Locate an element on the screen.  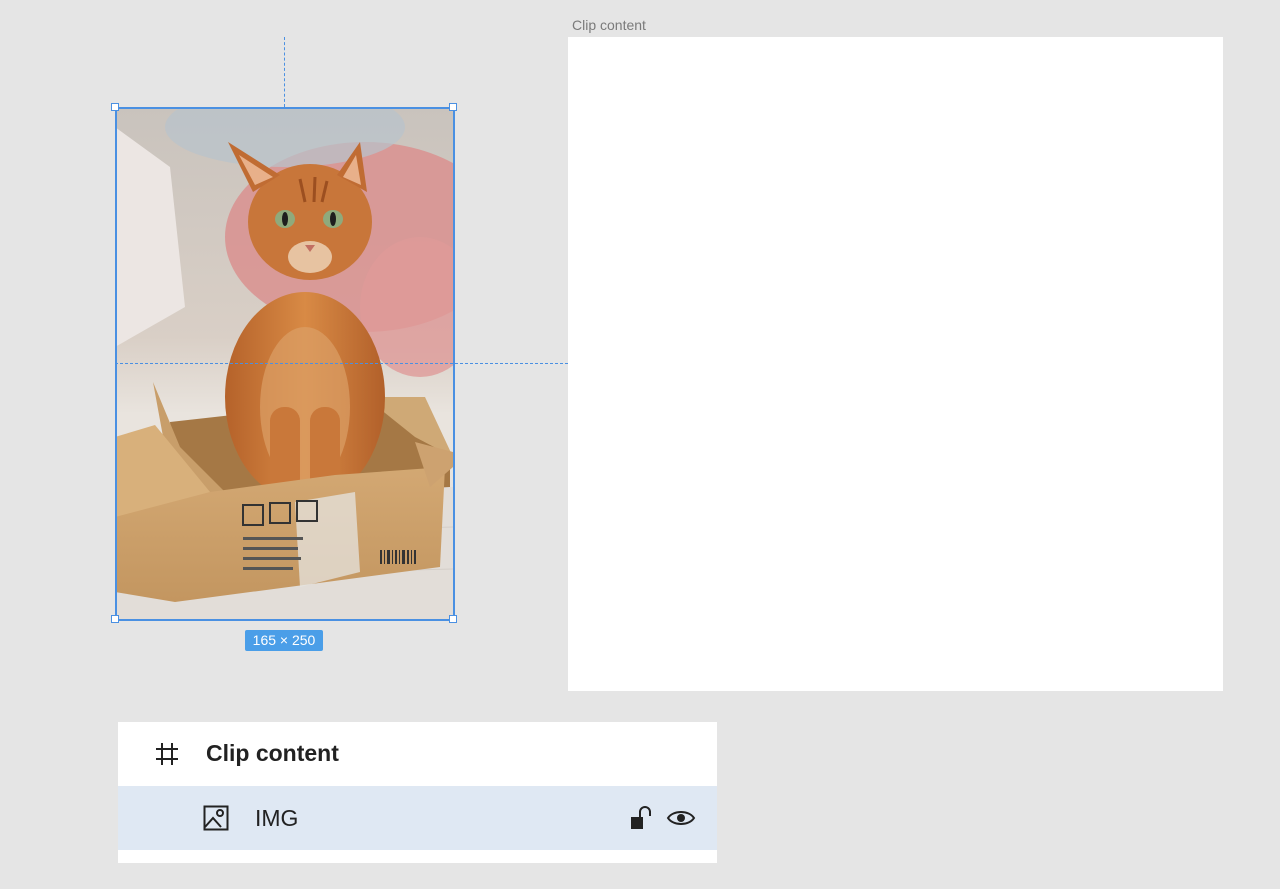
resize-handle-bottom-right is located at coordinates (453, 619).